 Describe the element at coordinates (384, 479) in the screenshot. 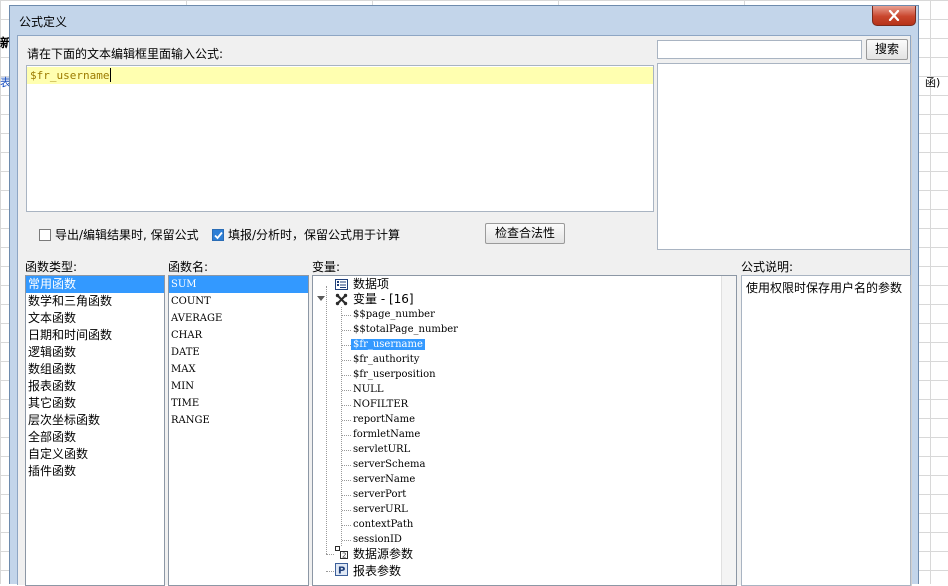

I see `tree-node-variable: serverName` at that location.